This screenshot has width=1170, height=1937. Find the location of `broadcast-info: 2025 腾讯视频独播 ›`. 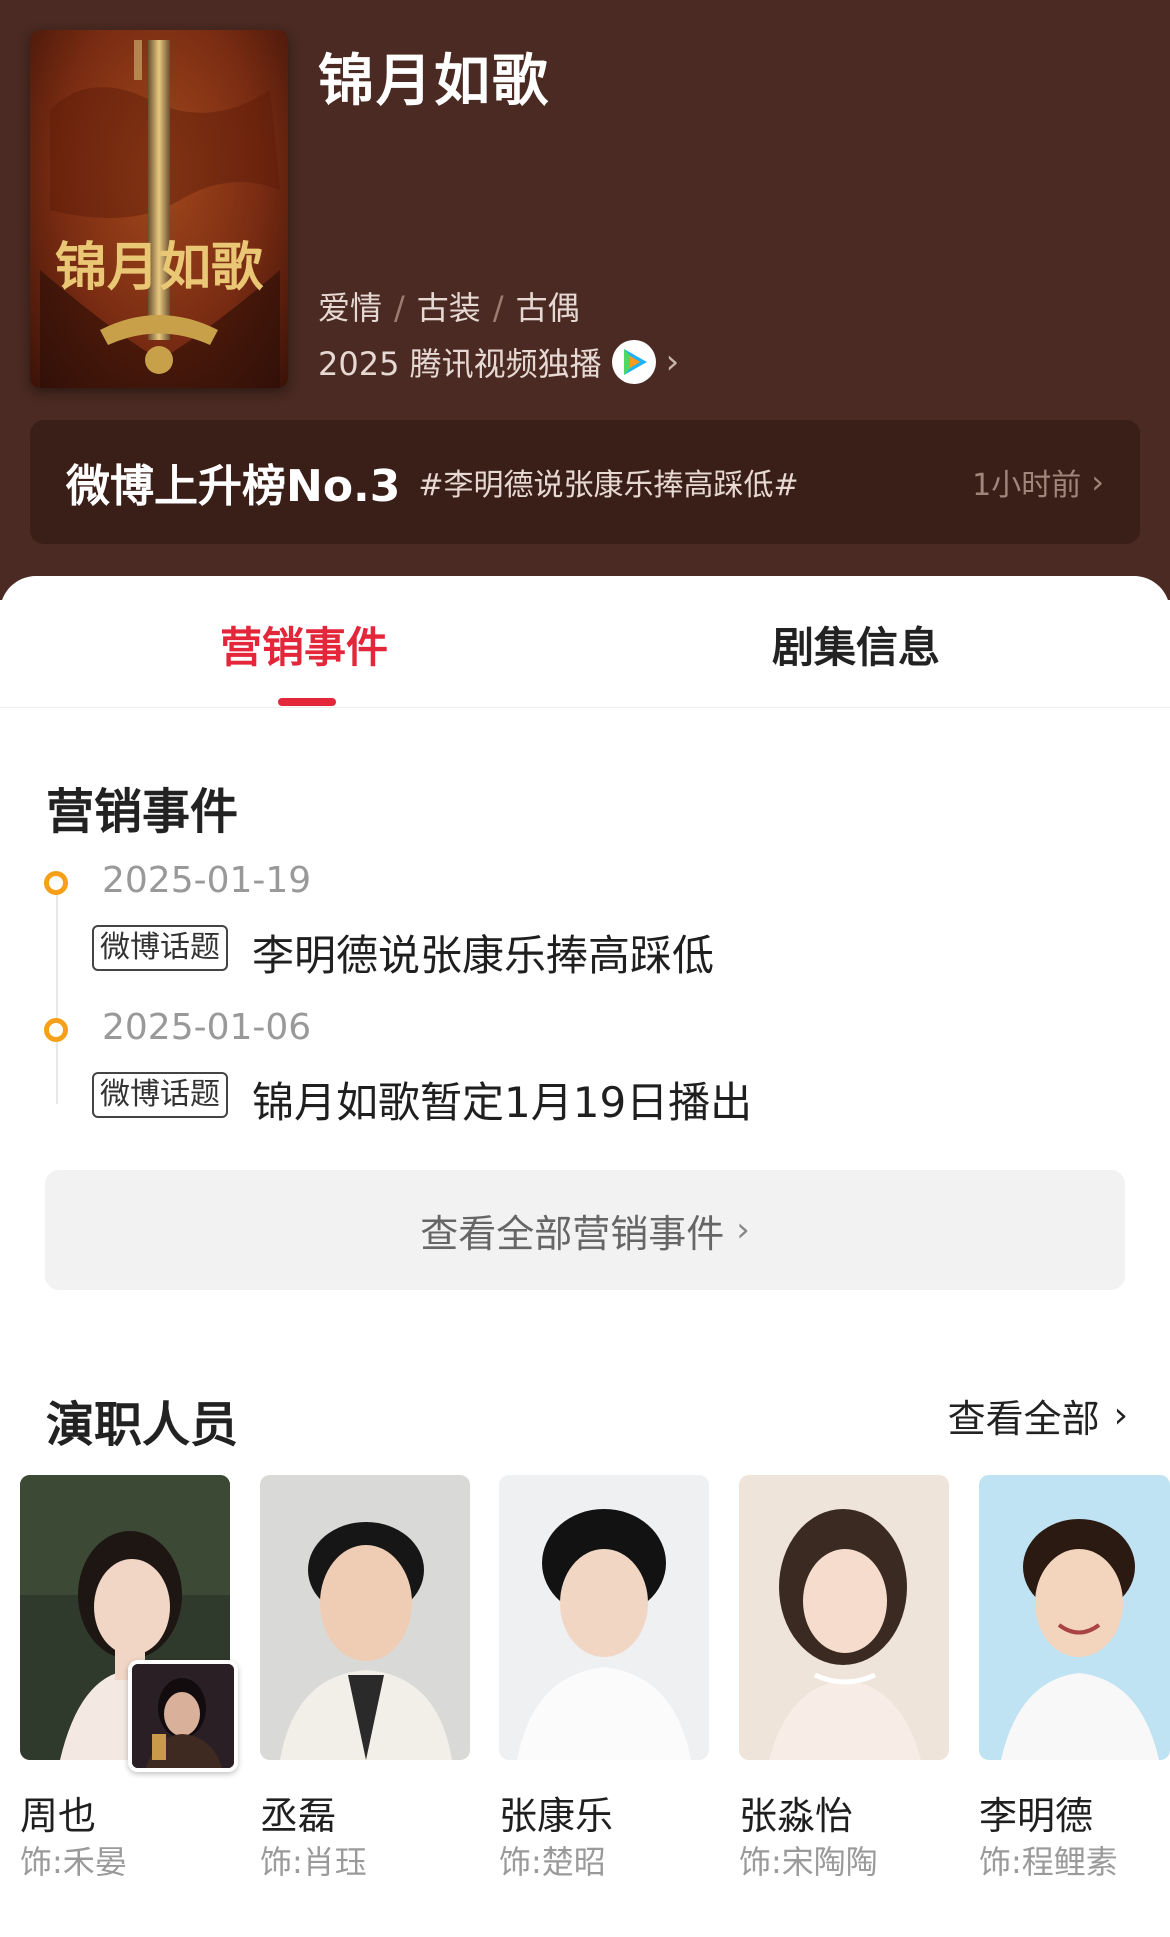

broadcast-info: 2025 腾讯视频独播 › is located at coordinates (498, 362).